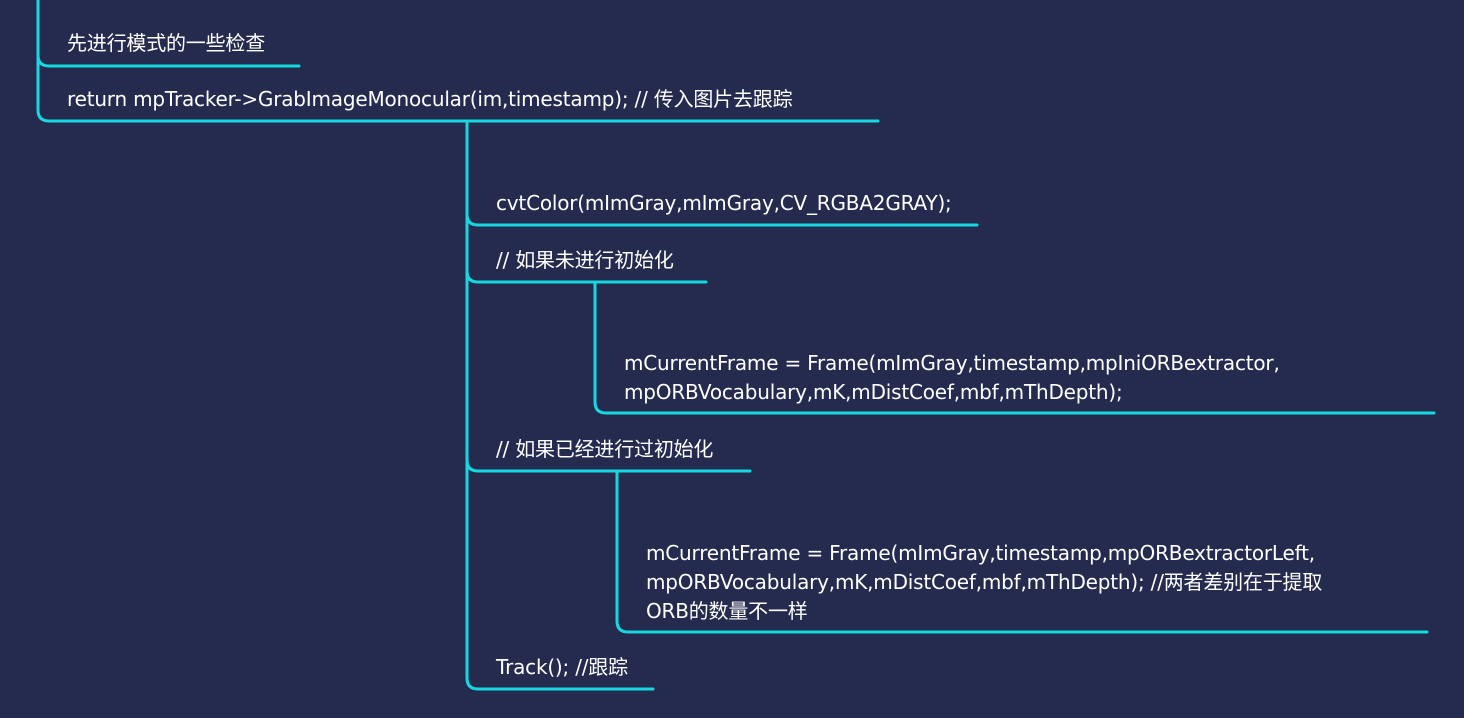  I want to click on node-if-not-init: // 如果未进行初始化, so click(585, 260).